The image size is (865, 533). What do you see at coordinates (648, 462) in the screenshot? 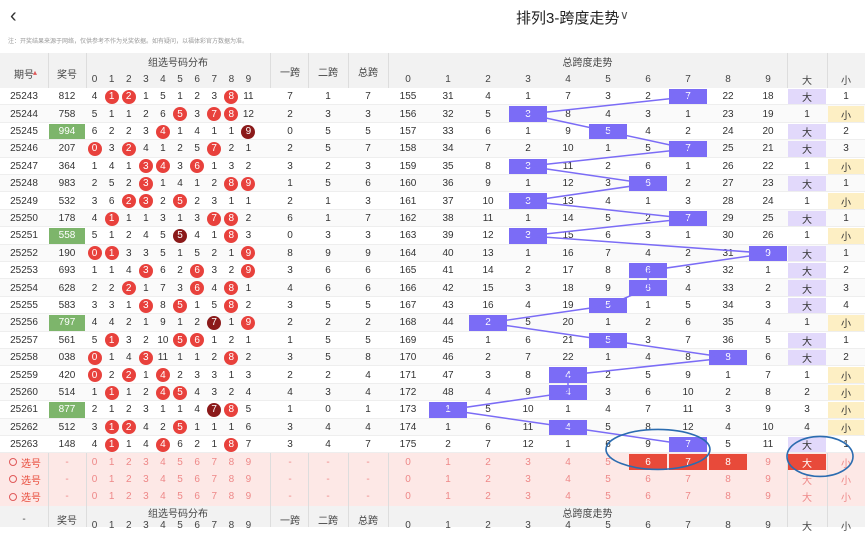
I see `trend-selected-digit: 6` at bounding box center [648, 462].